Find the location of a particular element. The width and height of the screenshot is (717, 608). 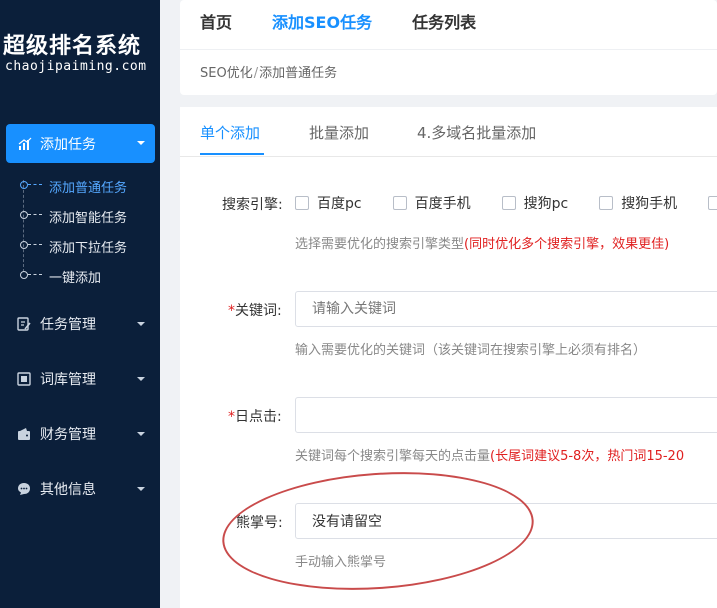

tab-multi-domain-batch-add: 4.多域名批量添加 is located at coordinates (476, 132).